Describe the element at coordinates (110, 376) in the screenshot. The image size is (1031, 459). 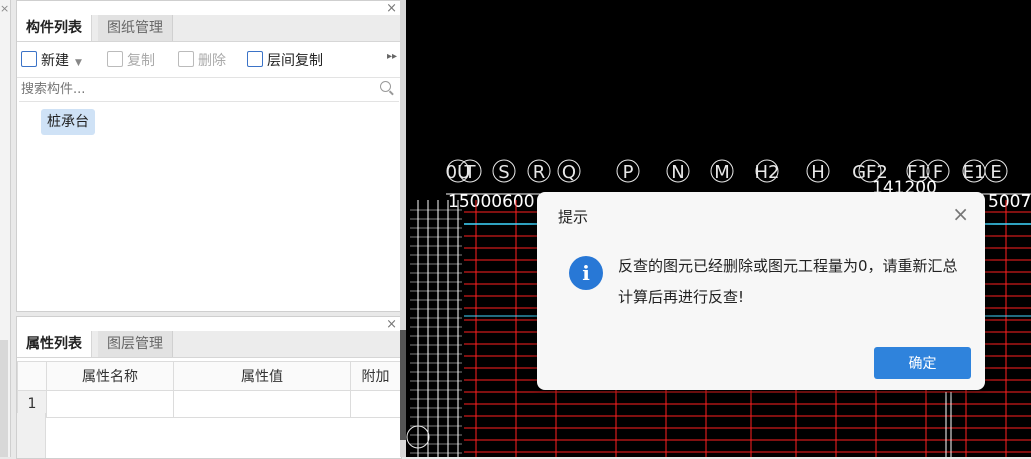
I see `column-header-name: 属性名称` at that location.